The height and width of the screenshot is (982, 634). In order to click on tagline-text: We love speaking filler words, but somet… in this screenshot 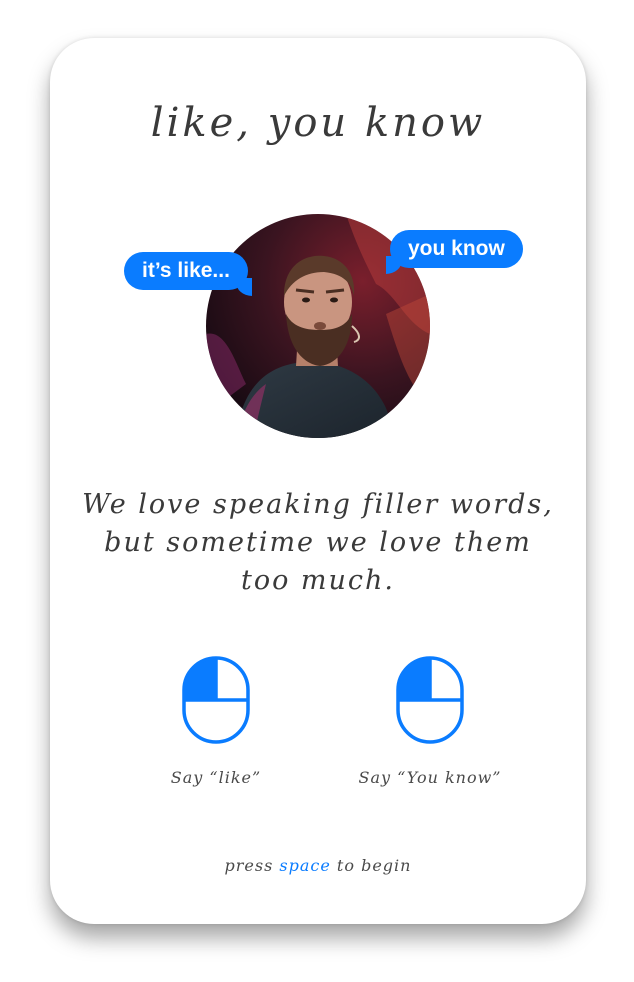, I will do `click(318, 542)`.